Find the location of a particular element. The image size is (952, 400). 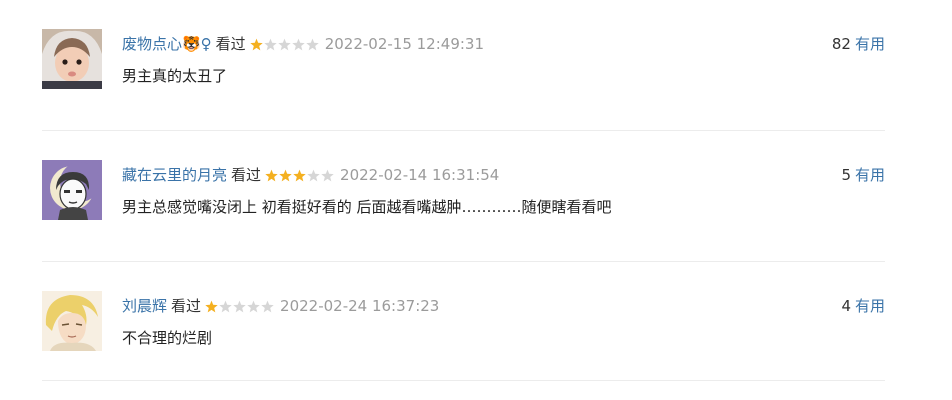

vote-count: 82 is located at coordinates (841, 44).